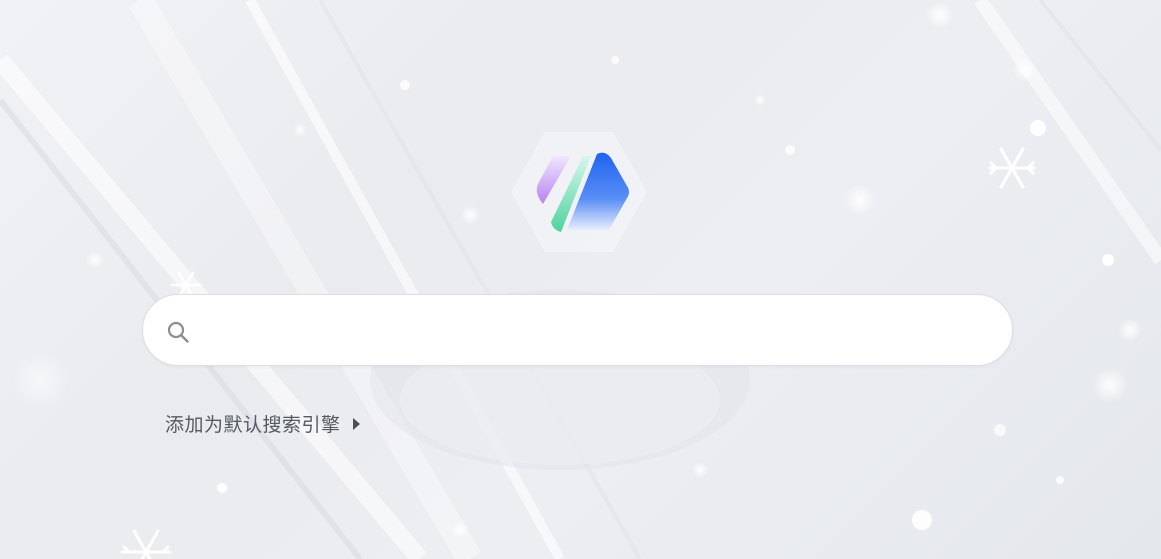 Image resolution: width=1161 pixels, height=559 pixels. I want to click on set-default-search-engine-label: 添加为默认搜索引擎, so click(253, 423).